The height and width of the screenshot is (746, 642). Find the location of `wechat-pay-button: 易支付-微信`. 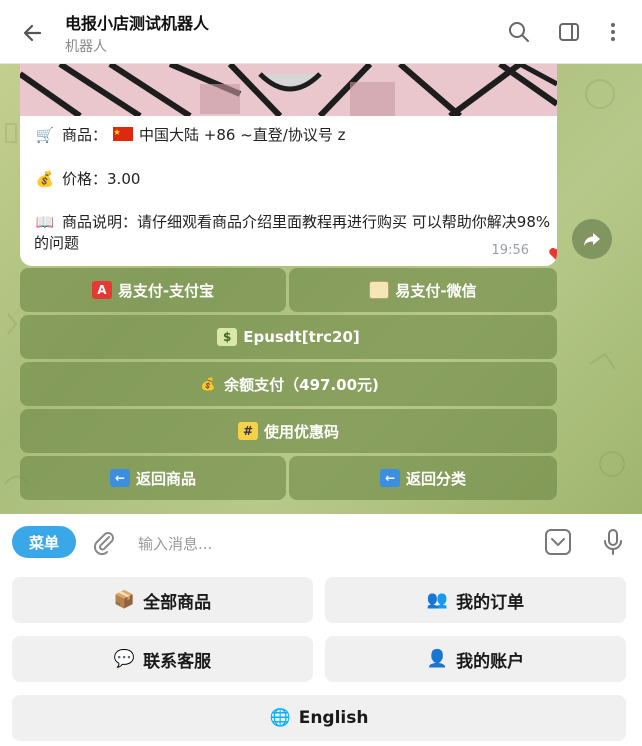

wechat-pay-button: 易支付-微信 is located at coordinates (423, 290).